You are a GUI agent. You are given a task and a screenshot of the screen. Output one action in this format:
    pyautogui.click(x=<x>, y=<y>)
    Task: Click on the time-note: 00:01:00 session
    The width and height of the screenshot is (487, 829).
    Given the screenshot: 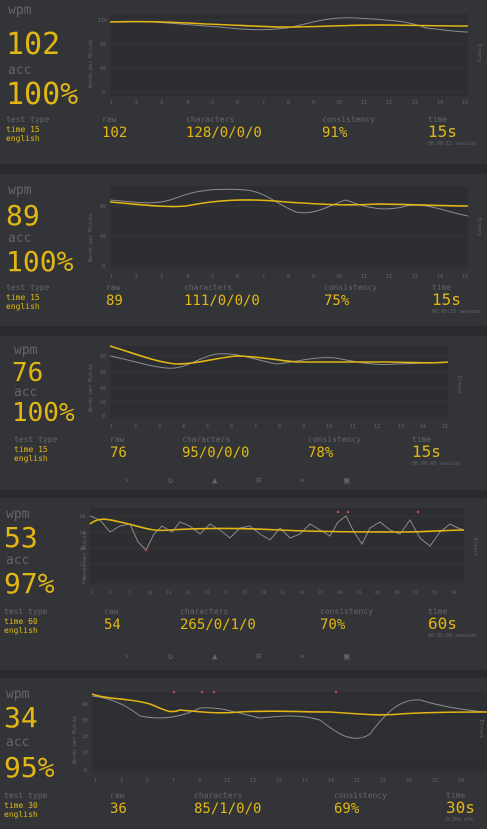 What is the action you would take?
    pyautogui.click(x=452, y=636)
    